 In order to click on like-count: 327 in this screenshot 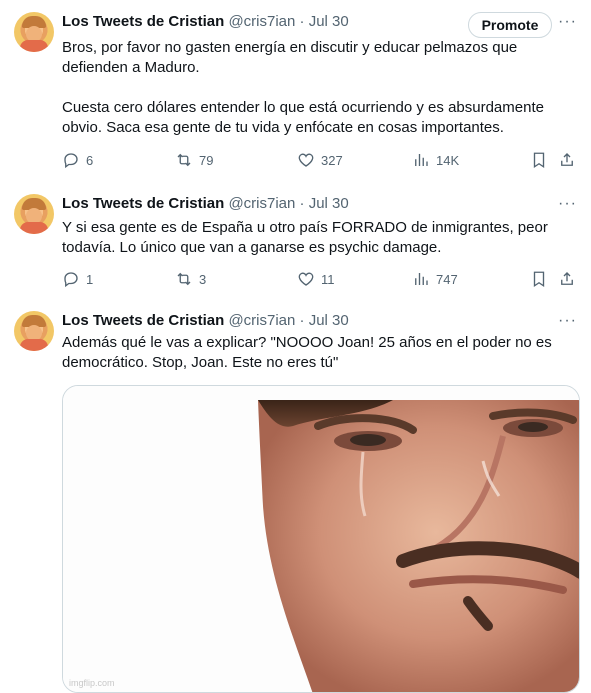, I will do `click(332, 160)`.